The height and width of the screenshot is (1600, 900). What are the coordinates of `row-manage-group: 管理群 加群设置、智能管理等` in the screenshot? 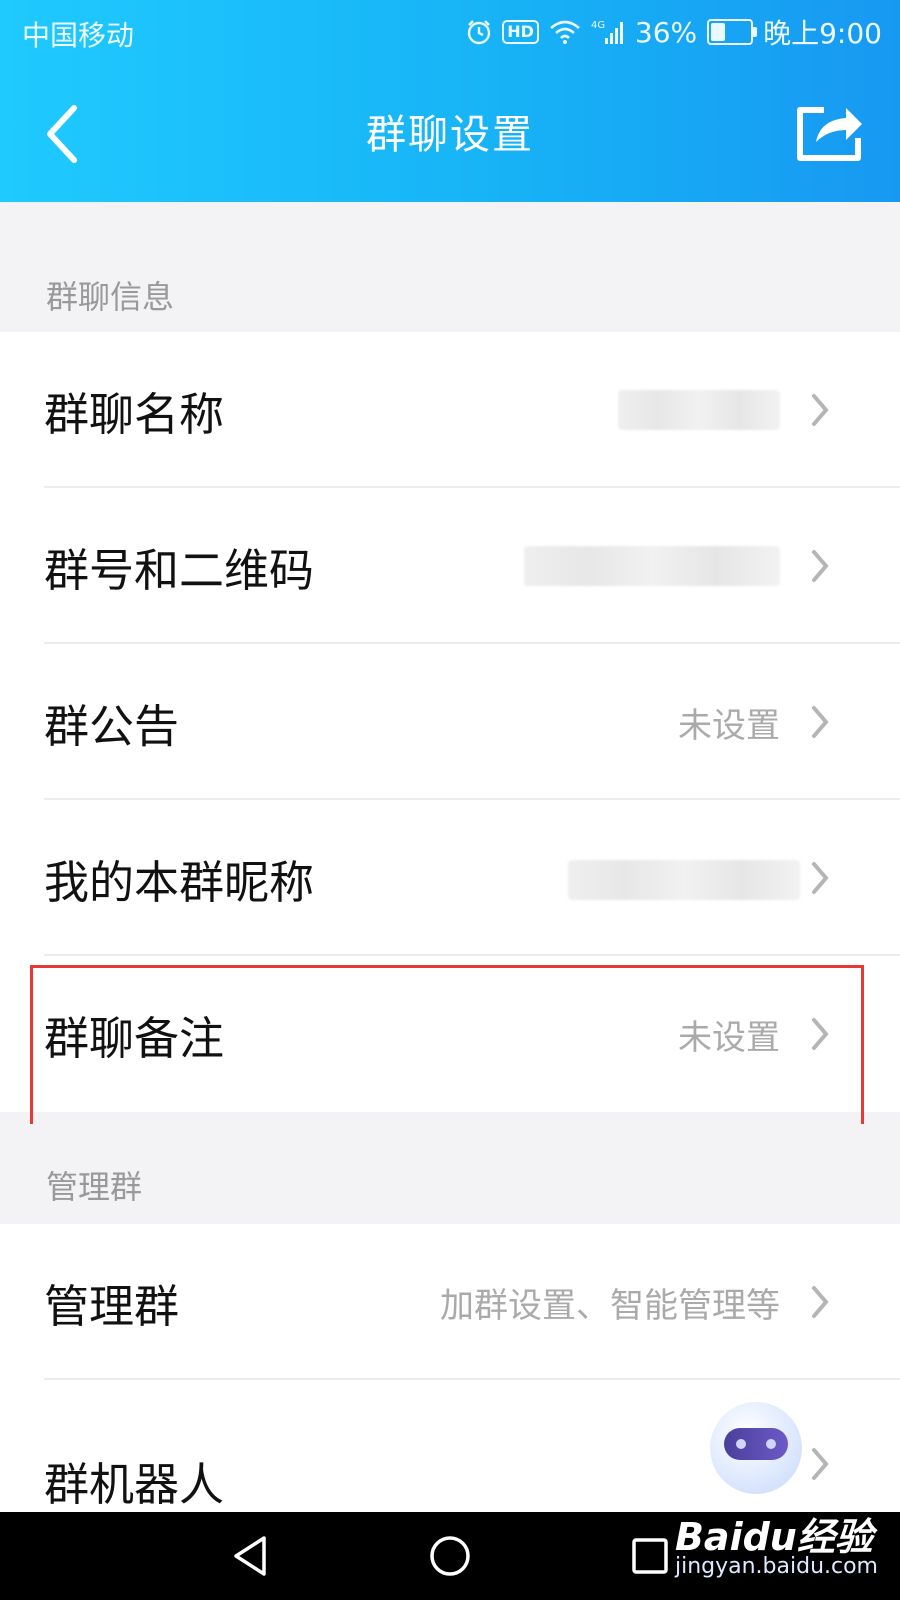 It's located at (450, 1302).